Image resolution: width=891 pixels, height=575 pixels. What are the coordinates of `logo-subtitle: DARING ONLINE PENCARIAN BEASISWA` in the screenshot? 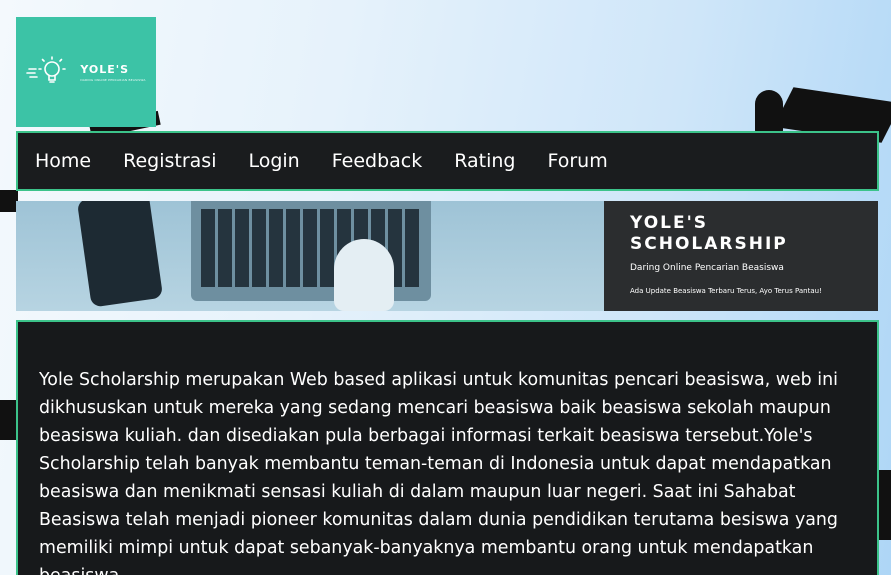 It's located at (113, 79).